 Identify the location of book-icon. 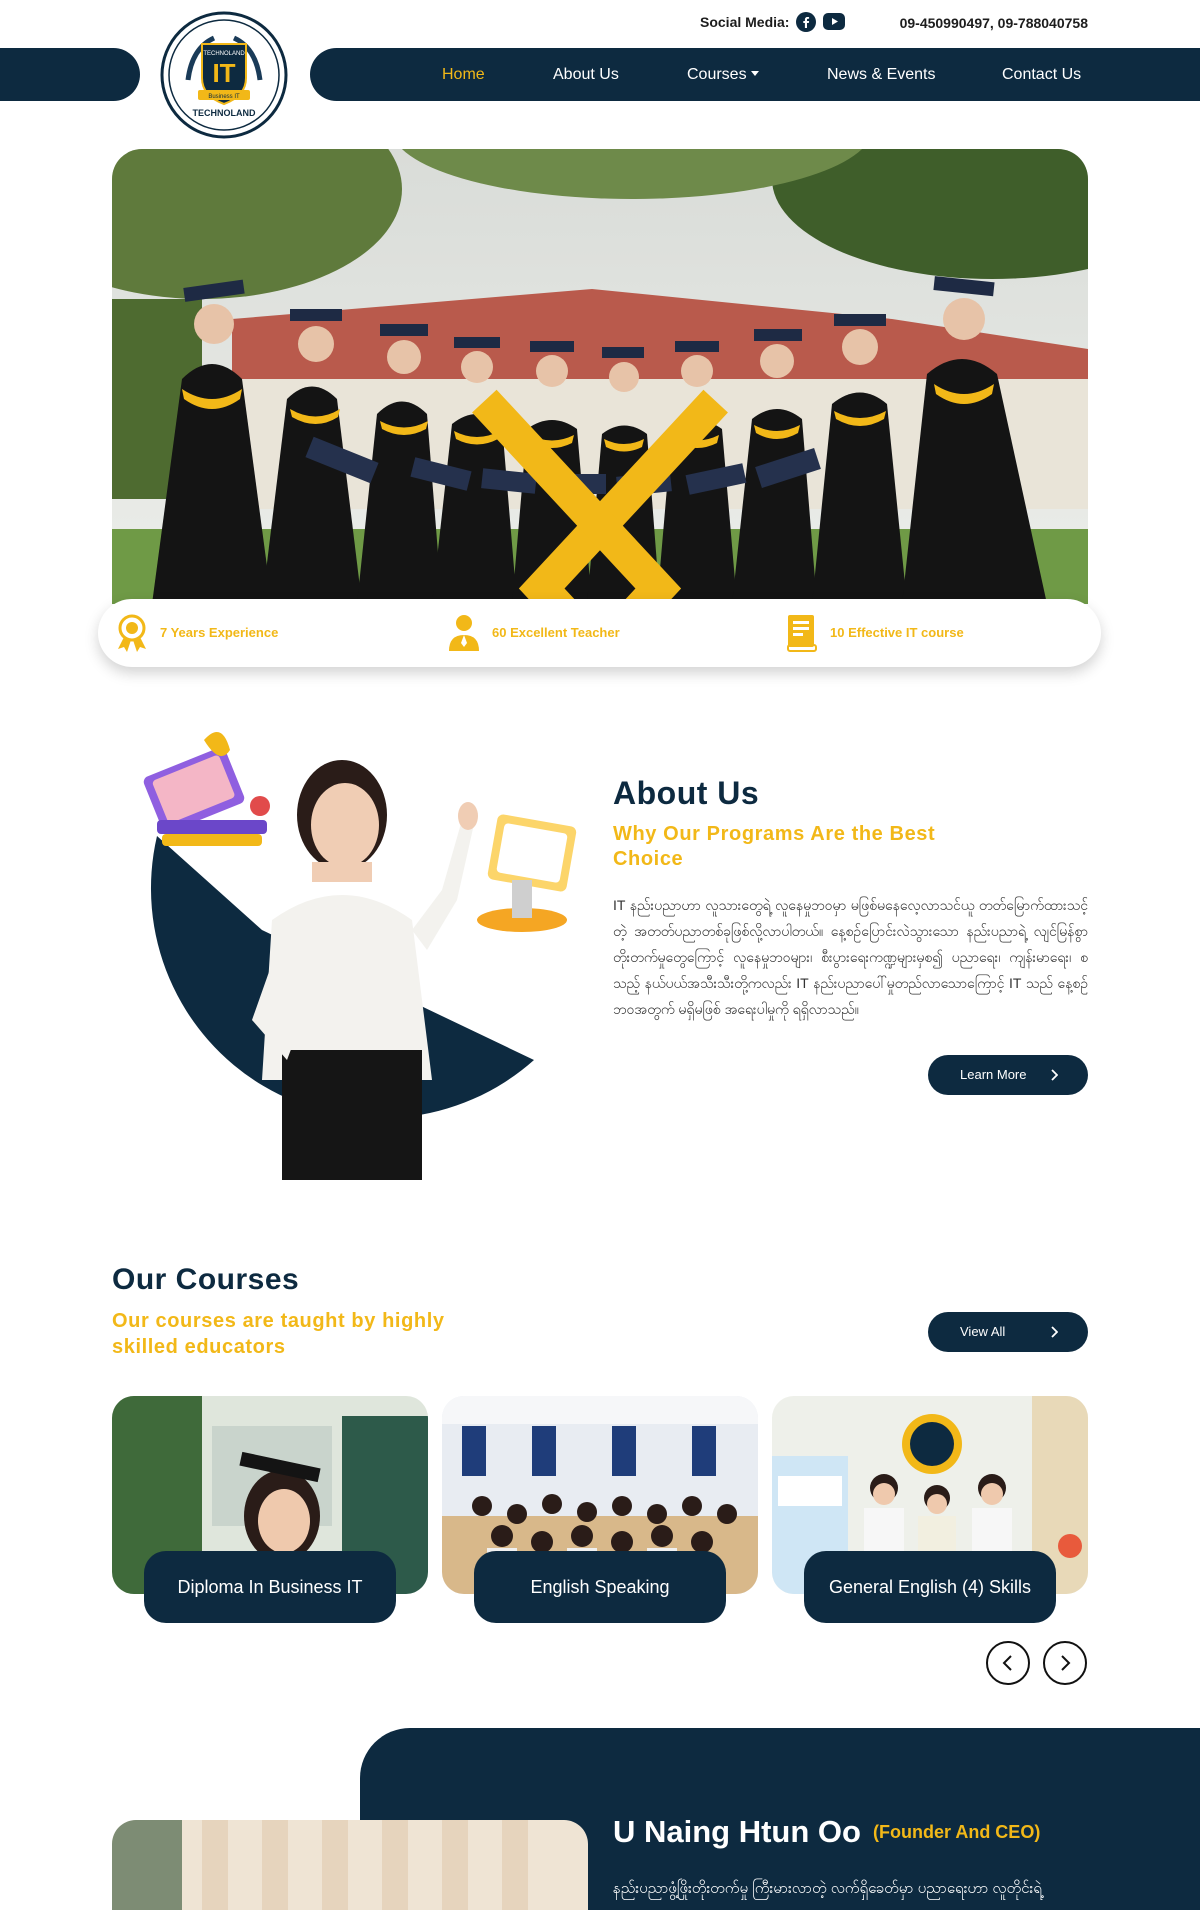
(802, 633).